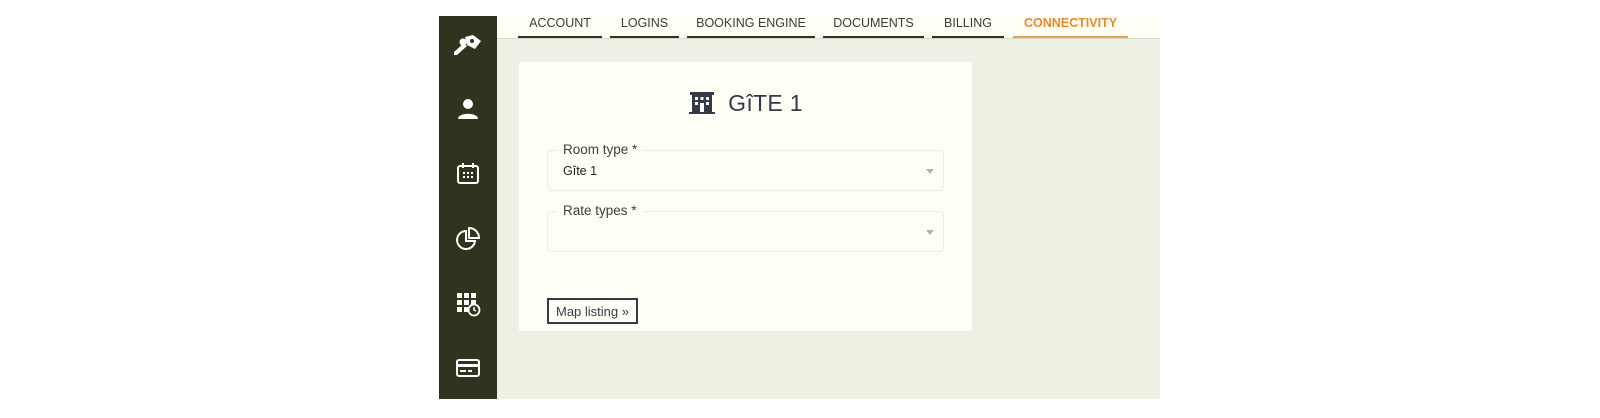 Image resolution: width=1600 pixels, height=418 pixels. I want to click on card-header: GîTE 1, so click(745, 103).